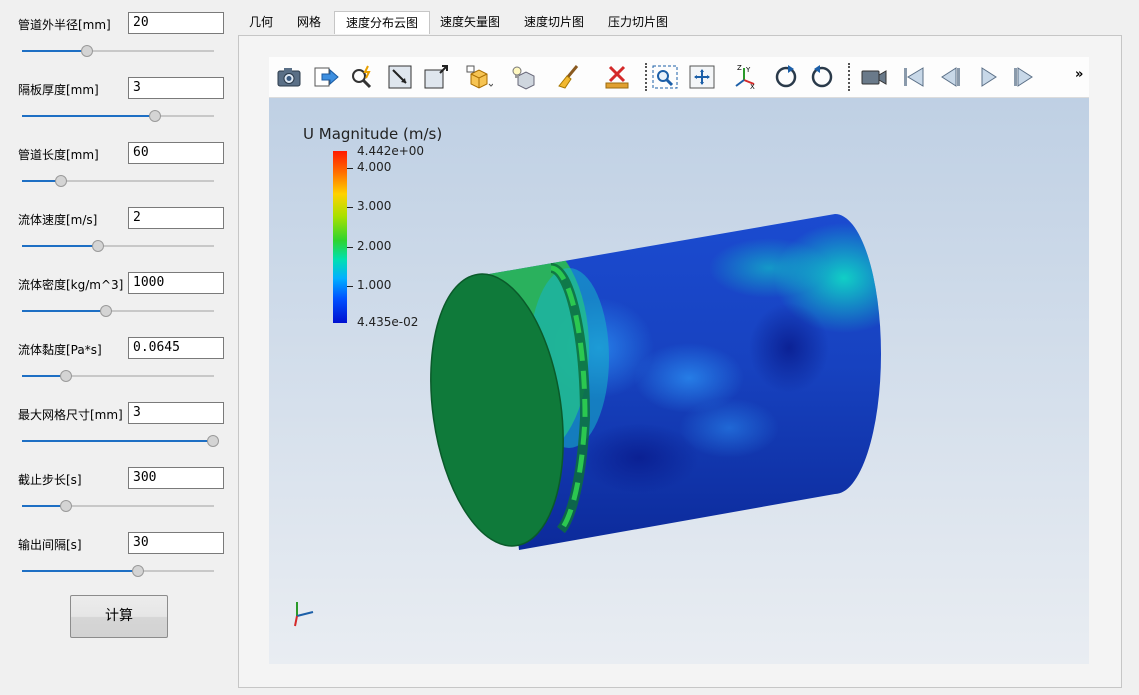 The width and height of the screenshot is (1139, 695). I want to click on record-camera-icon, so click(874, 77).